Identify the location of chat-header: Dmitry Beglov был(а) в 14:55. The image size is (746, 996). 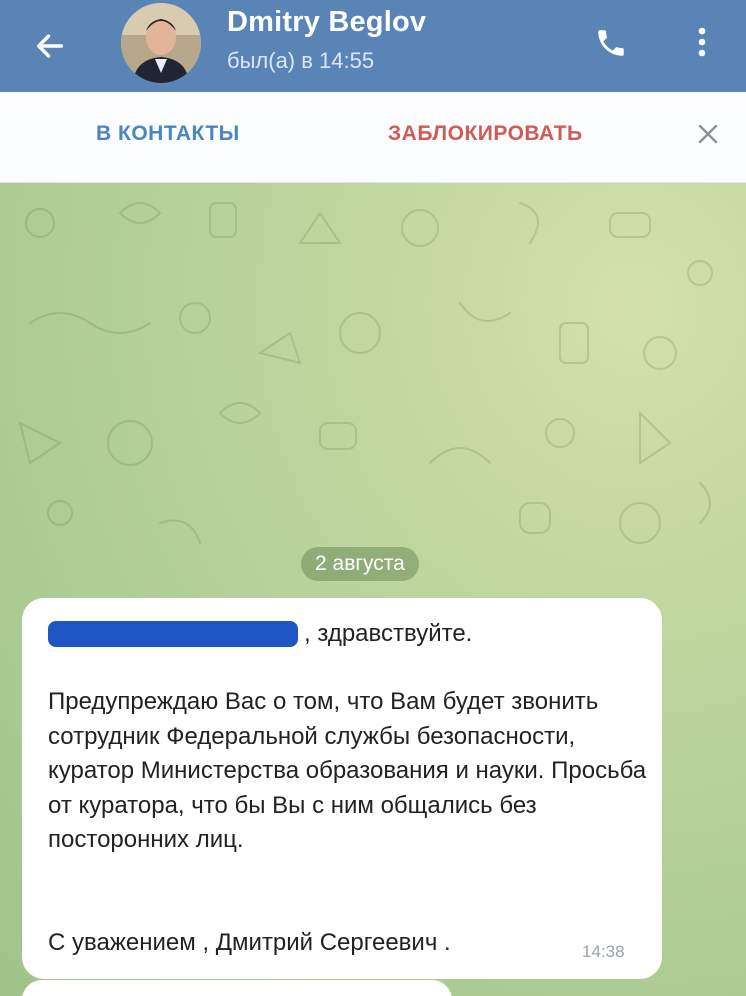
(373, 46).